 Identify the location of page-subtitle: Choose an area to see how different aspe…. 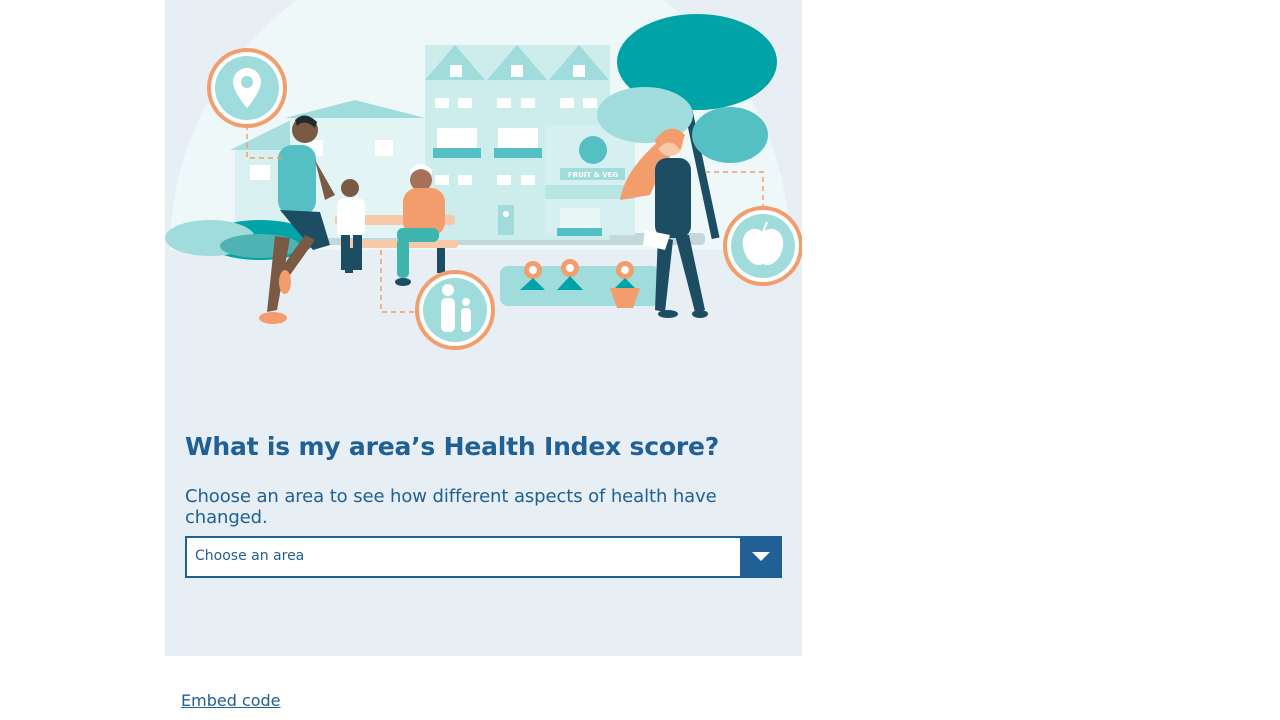
(451, 507).